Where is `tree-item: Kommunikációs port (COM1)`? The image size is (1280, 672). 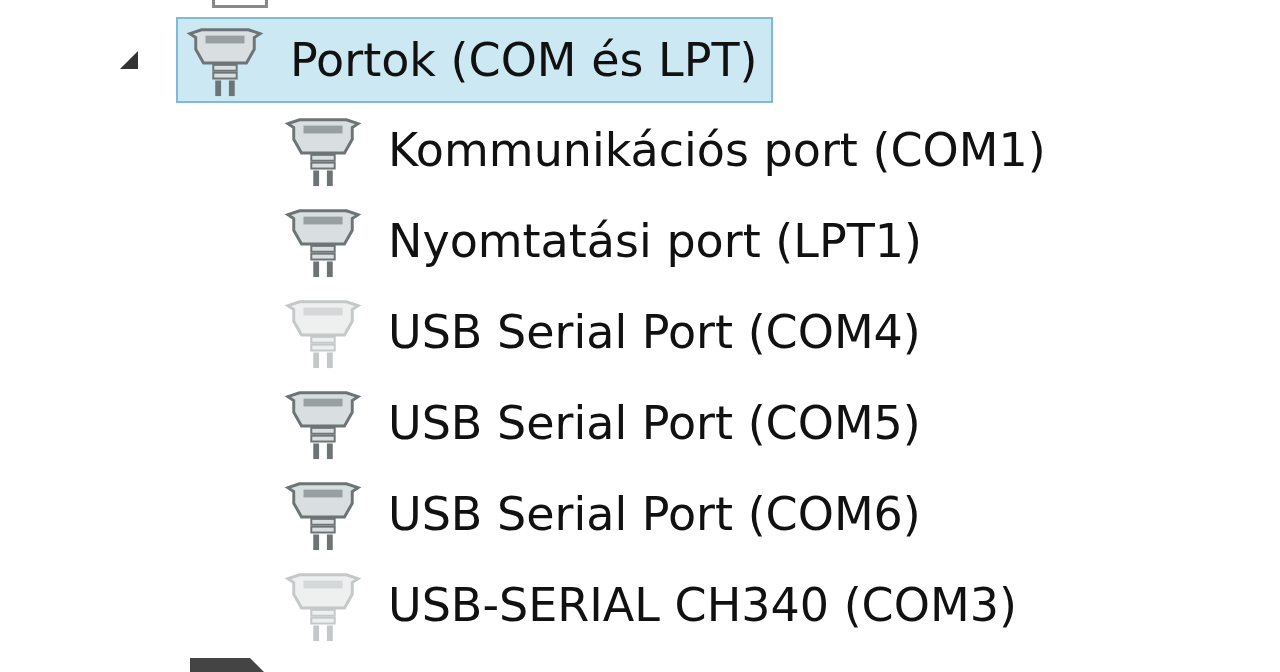 tree-item: Kommunikációs port (COM1) is located at coordinates (640, 149).